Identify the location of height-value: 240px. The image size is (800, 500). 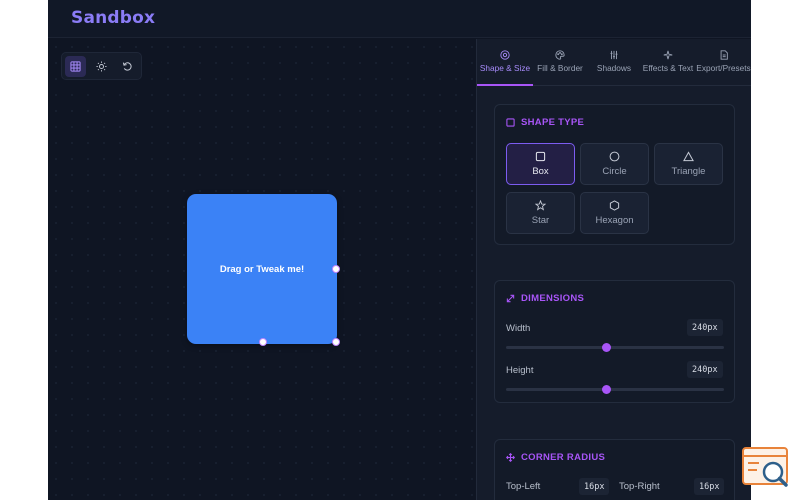
(705, 369).